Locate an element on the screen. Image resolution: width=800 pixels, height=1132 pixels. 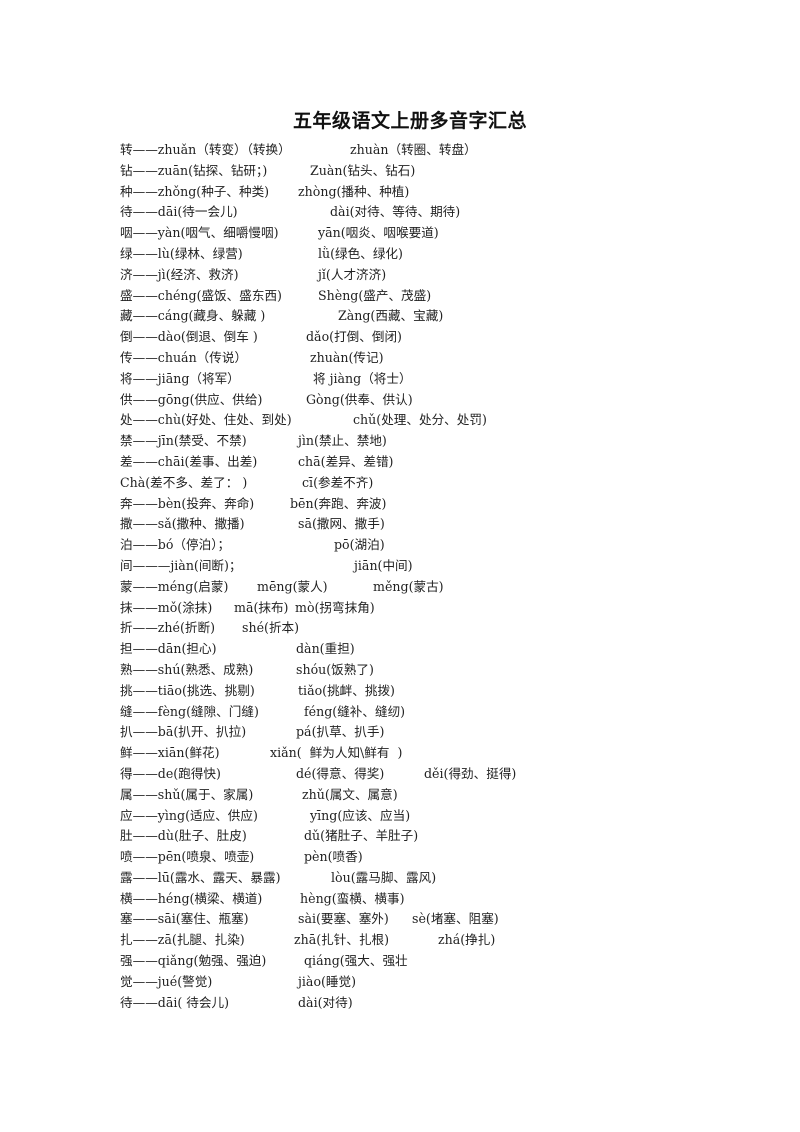
polyphone-entry: 担——dān(担心) dàn(重担) is located at coordinates (237, 649).